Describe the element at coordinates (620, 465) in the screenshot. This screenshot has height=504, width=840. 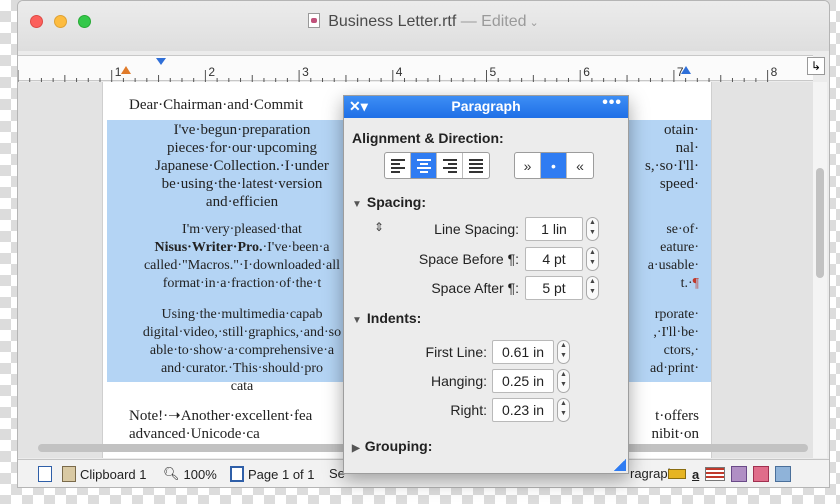
I see `palette-resize-handle` at that location.